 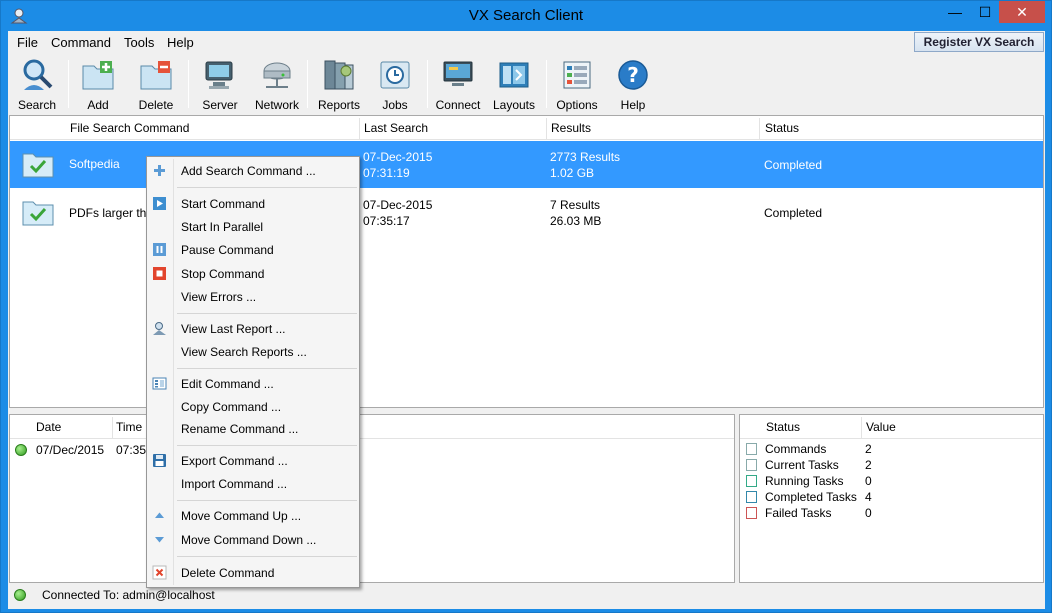 I want to click on reports-icon, so click(x=339, y=75).